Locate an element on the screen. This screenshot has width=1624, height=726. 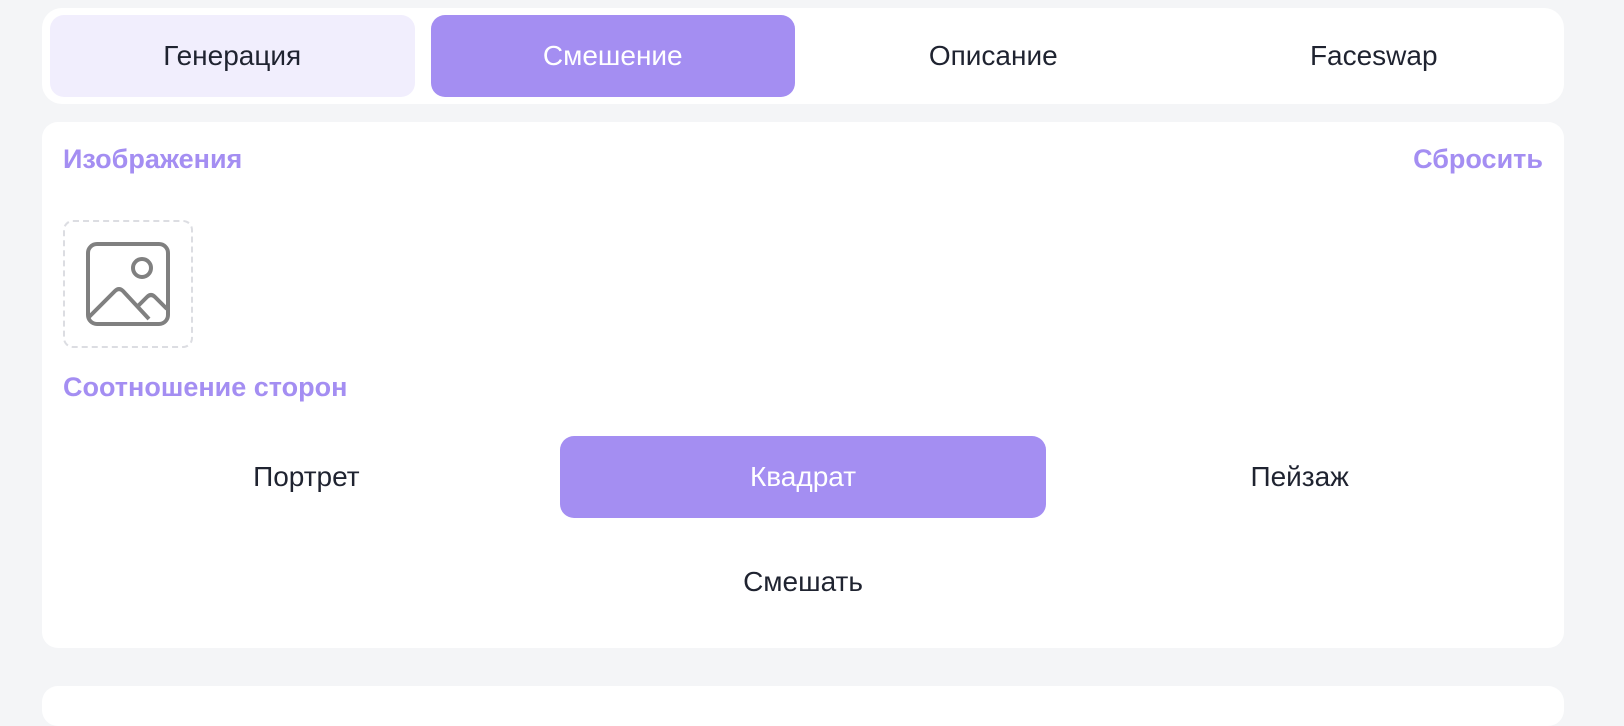
image-upload-slot is located at coordinates (128, 284).